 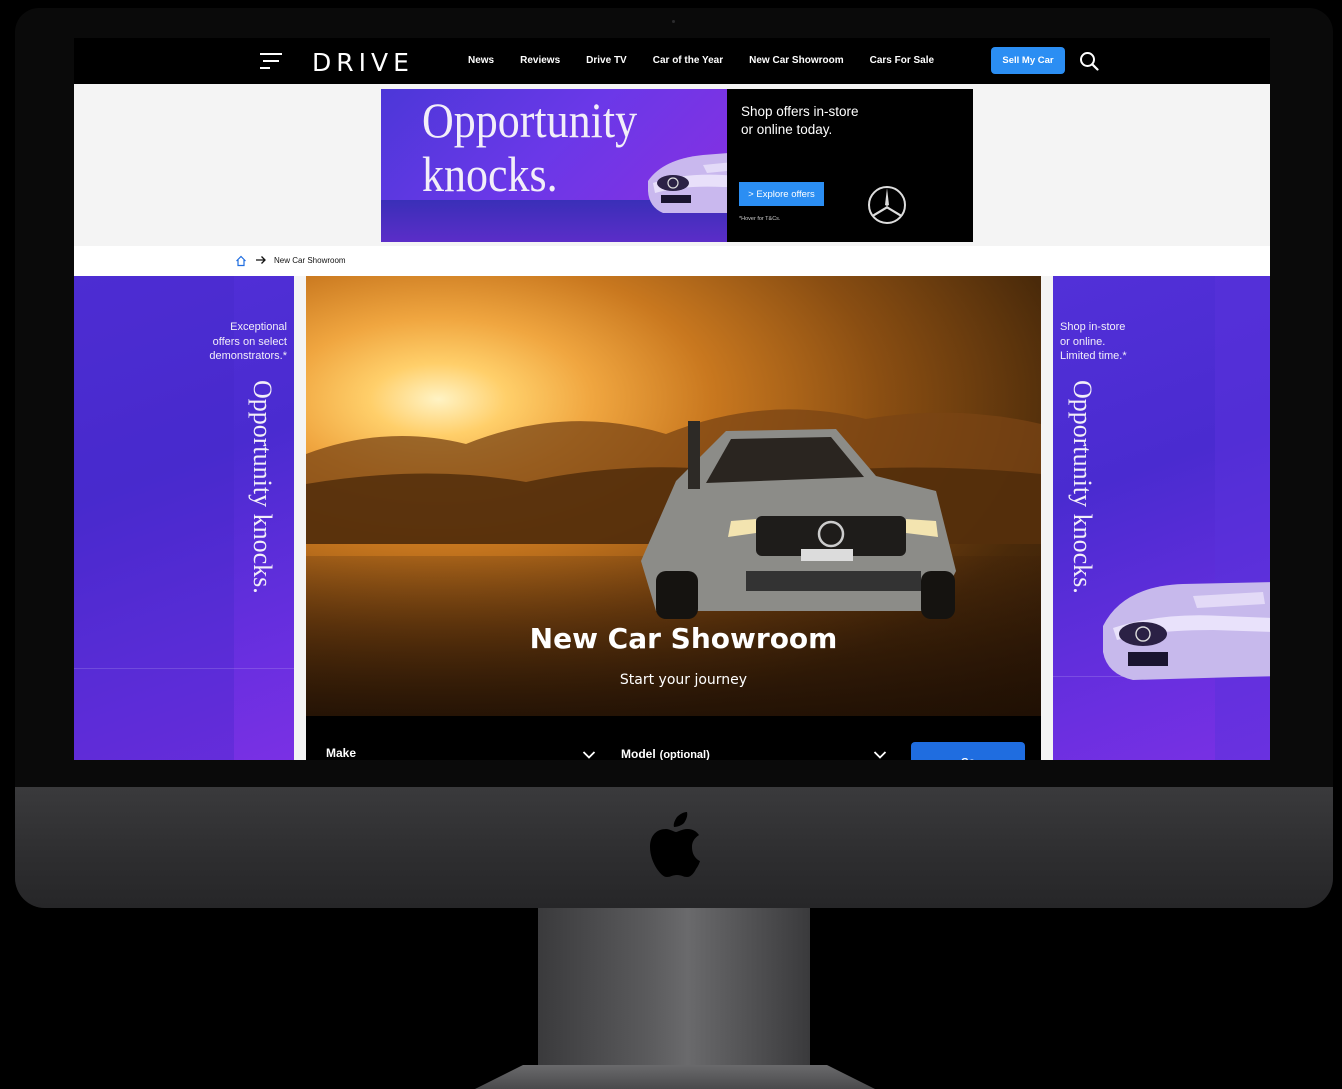 I want to click on ad-floor-line, so click(x=184, y=668).